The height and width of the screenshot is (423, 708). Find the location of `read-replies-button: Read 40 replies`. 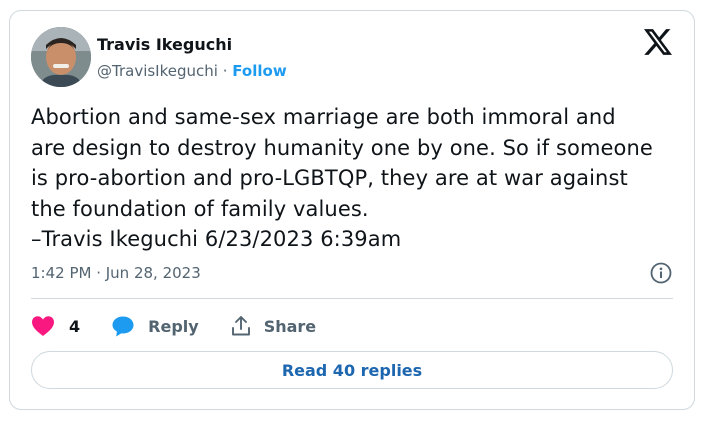

read-replies-button: Read 40 replies is located at coordinates (352, 370).